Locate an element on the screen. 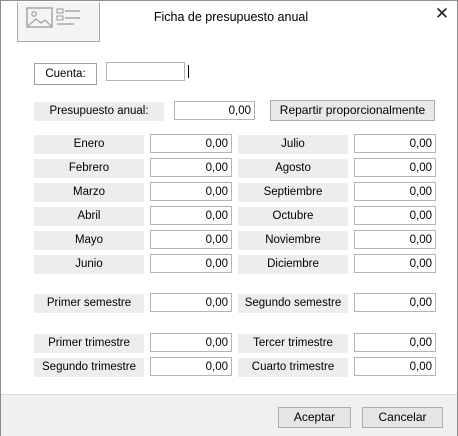 Image resolution: width=458 pixels, height=436 pixels. month-input-diciembre is located at coordinates (395, 263).